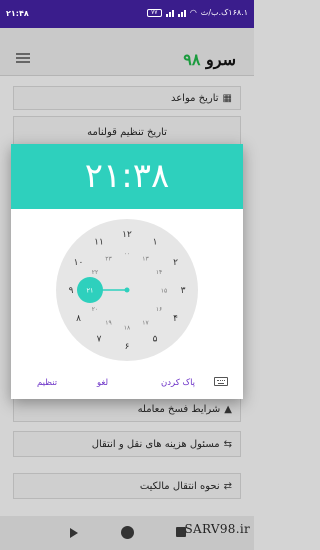  Describe the element at coordinates (78, 319) in the screenshot. I see `clock-hour-outer: ۸` at that location.